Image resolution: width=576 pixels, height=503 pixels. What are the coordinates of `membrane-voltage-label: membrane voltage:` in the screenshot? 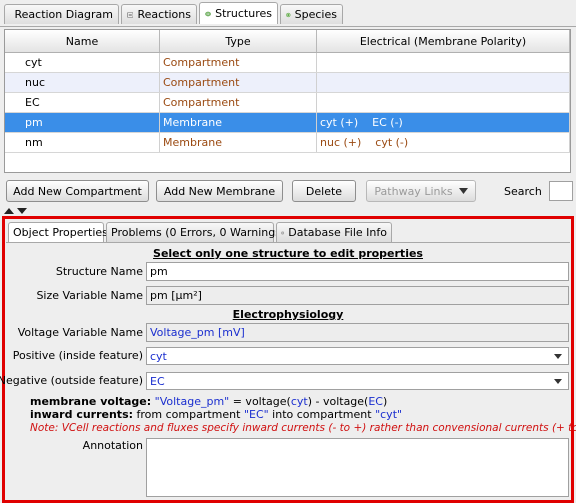 It's located at (91, 401).